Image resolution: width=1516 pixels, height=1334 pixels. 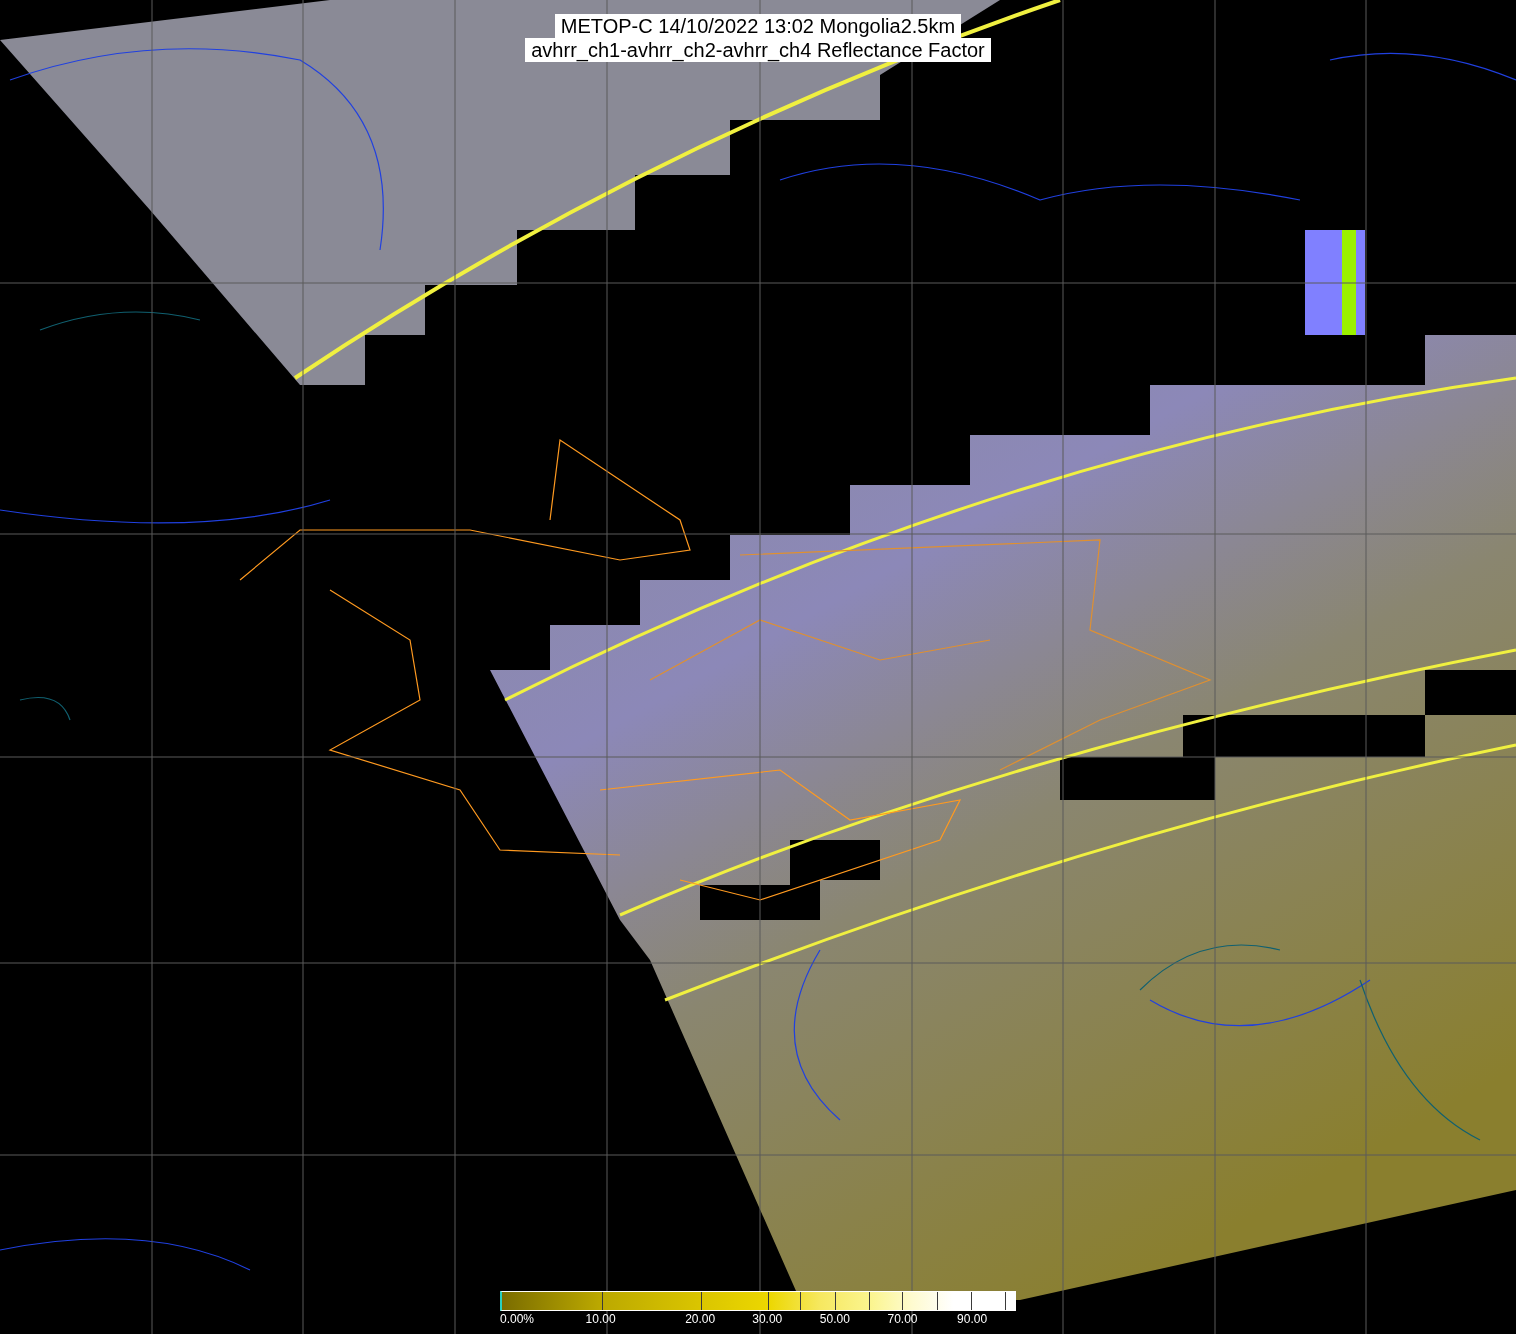 What do you see at coordinates (758, 26) in the screenshot?
I see `map-title: METOP-C 14/10/2022 13:02 Mongolia2.5km` at bounding box center [758, 26].